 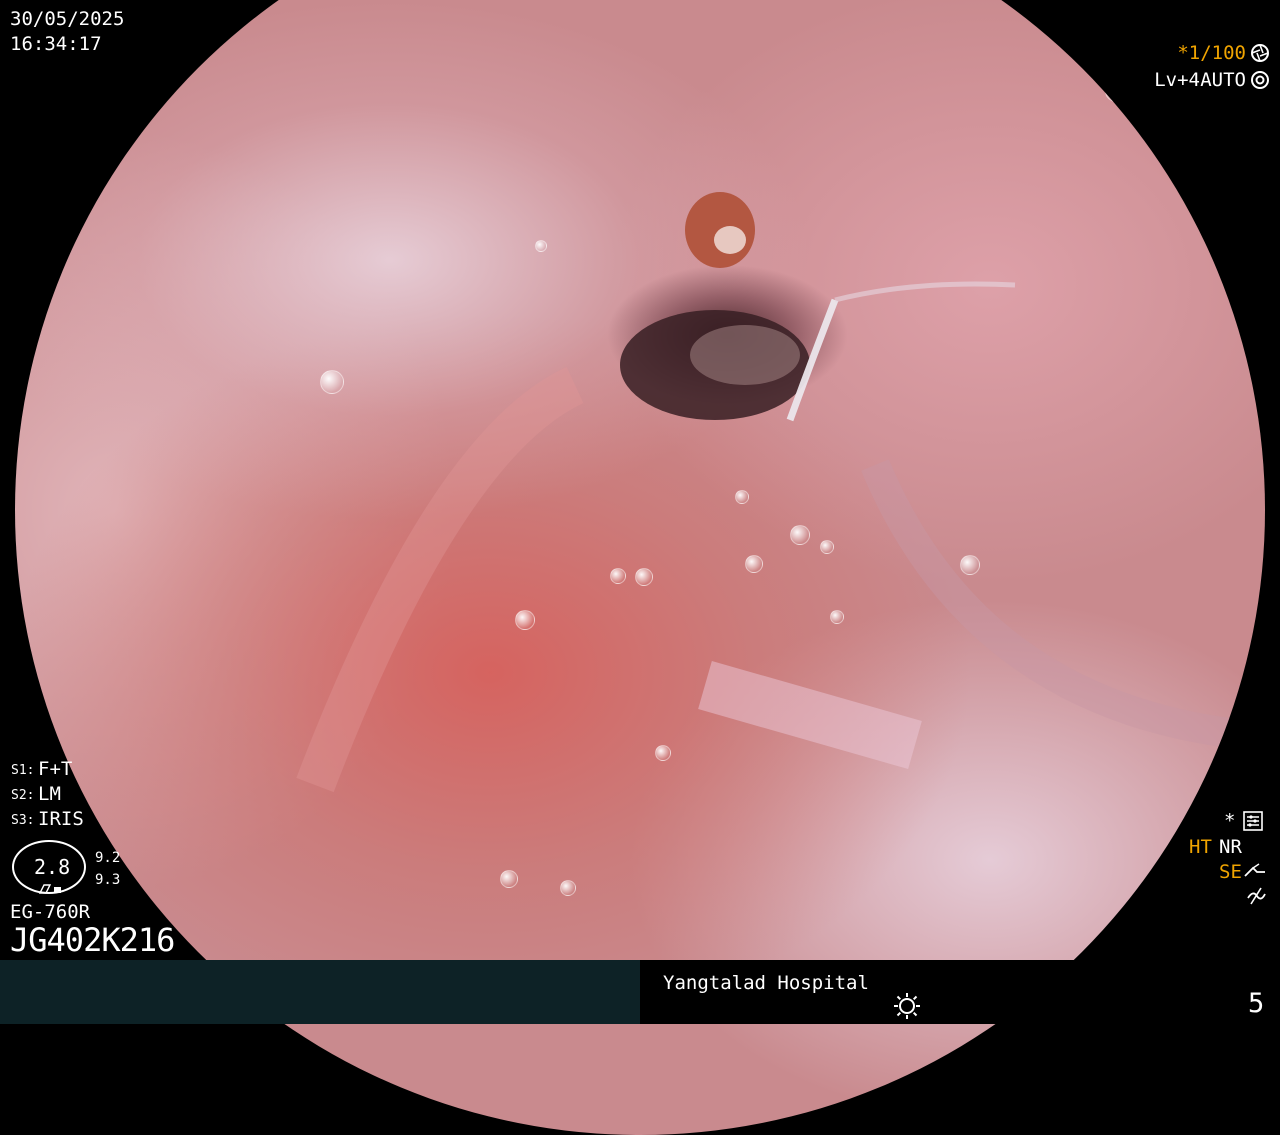 I want to click on light-icon, so click(x=907, y=1006).